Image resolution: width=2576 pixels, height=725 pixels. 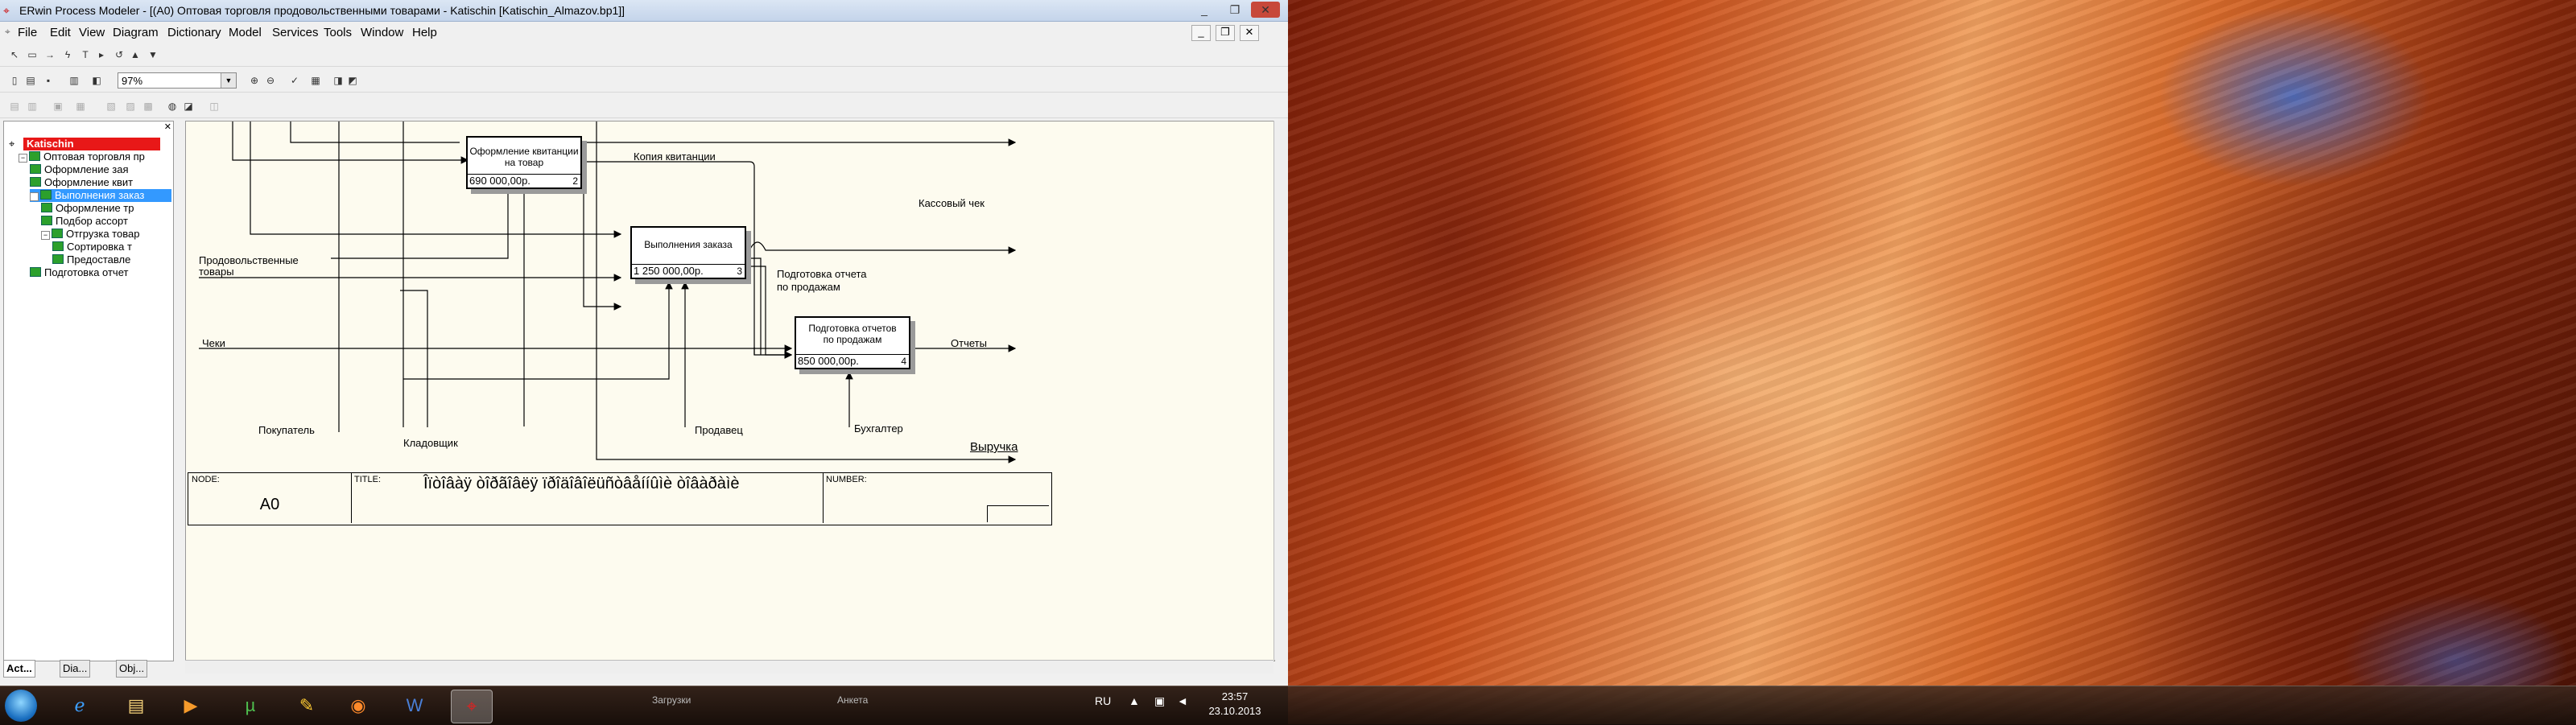 What do you see at coordinates (14, 54) in the screenshot?
I see `pointer-tool-icon: ↖` at bounding box center [14, 54].